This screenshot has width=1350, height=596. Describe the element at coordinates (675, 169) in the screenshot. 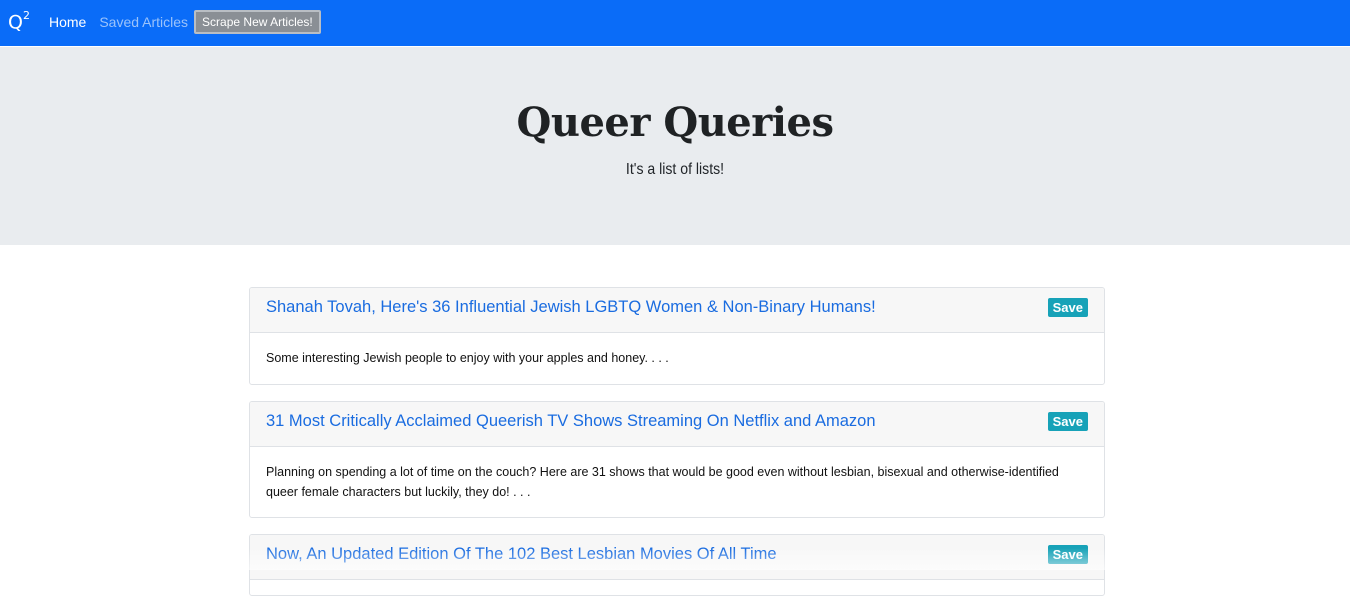

I see `page-subtitle: It's a list of lists!` at that location.